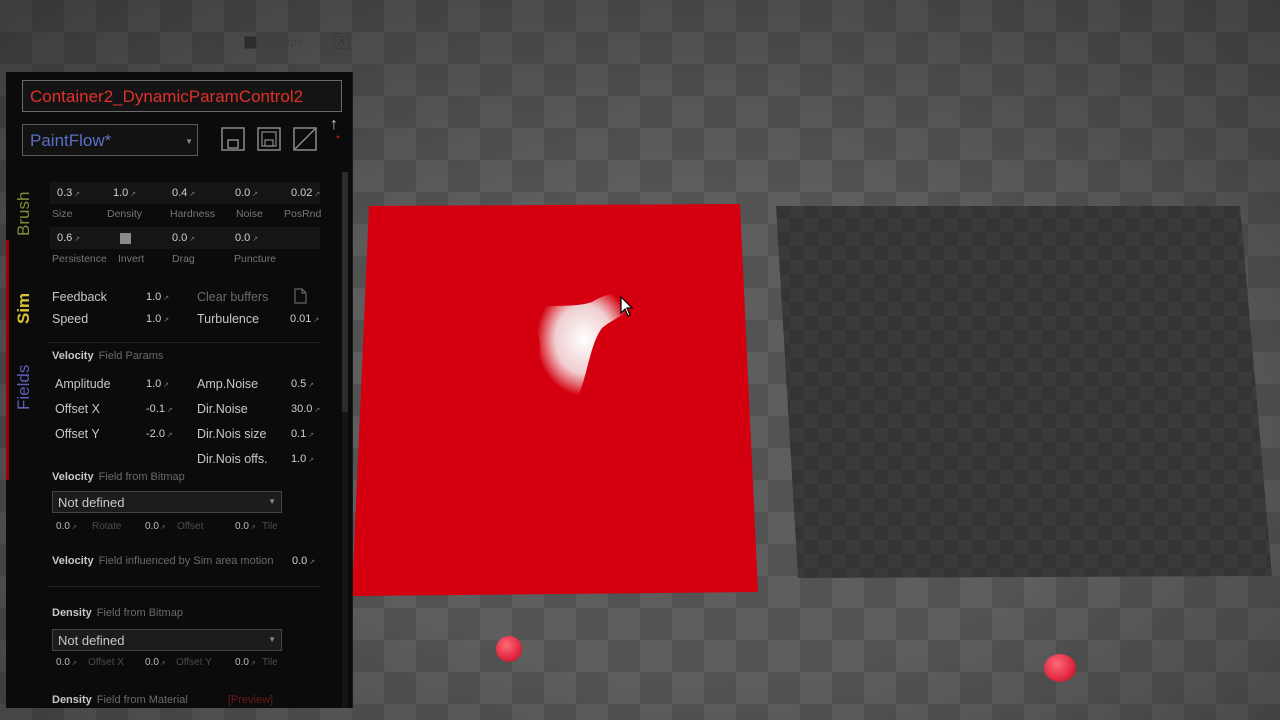  I want to click on rotate-value: 0.0, so click(66, 526).